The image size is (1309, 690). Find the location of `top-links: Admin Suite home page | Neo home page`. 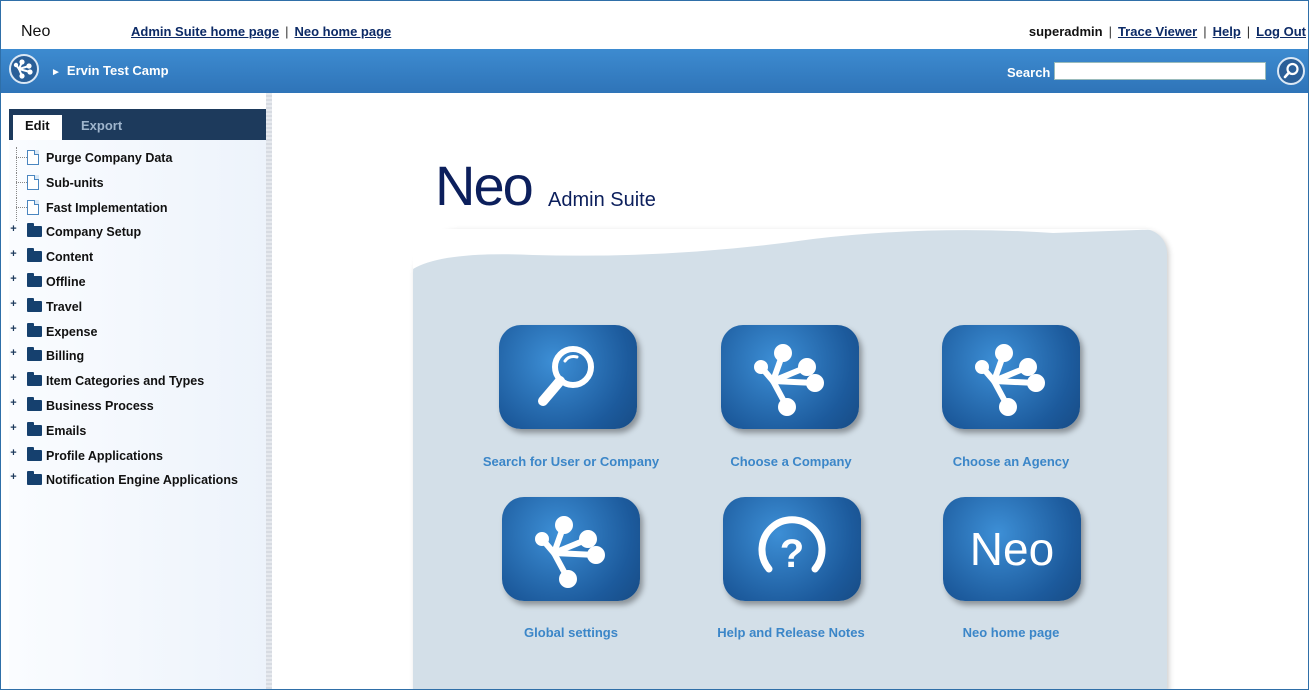

top-links: Admin Suite home page | Neo home page is located at coordinates (261, 31).